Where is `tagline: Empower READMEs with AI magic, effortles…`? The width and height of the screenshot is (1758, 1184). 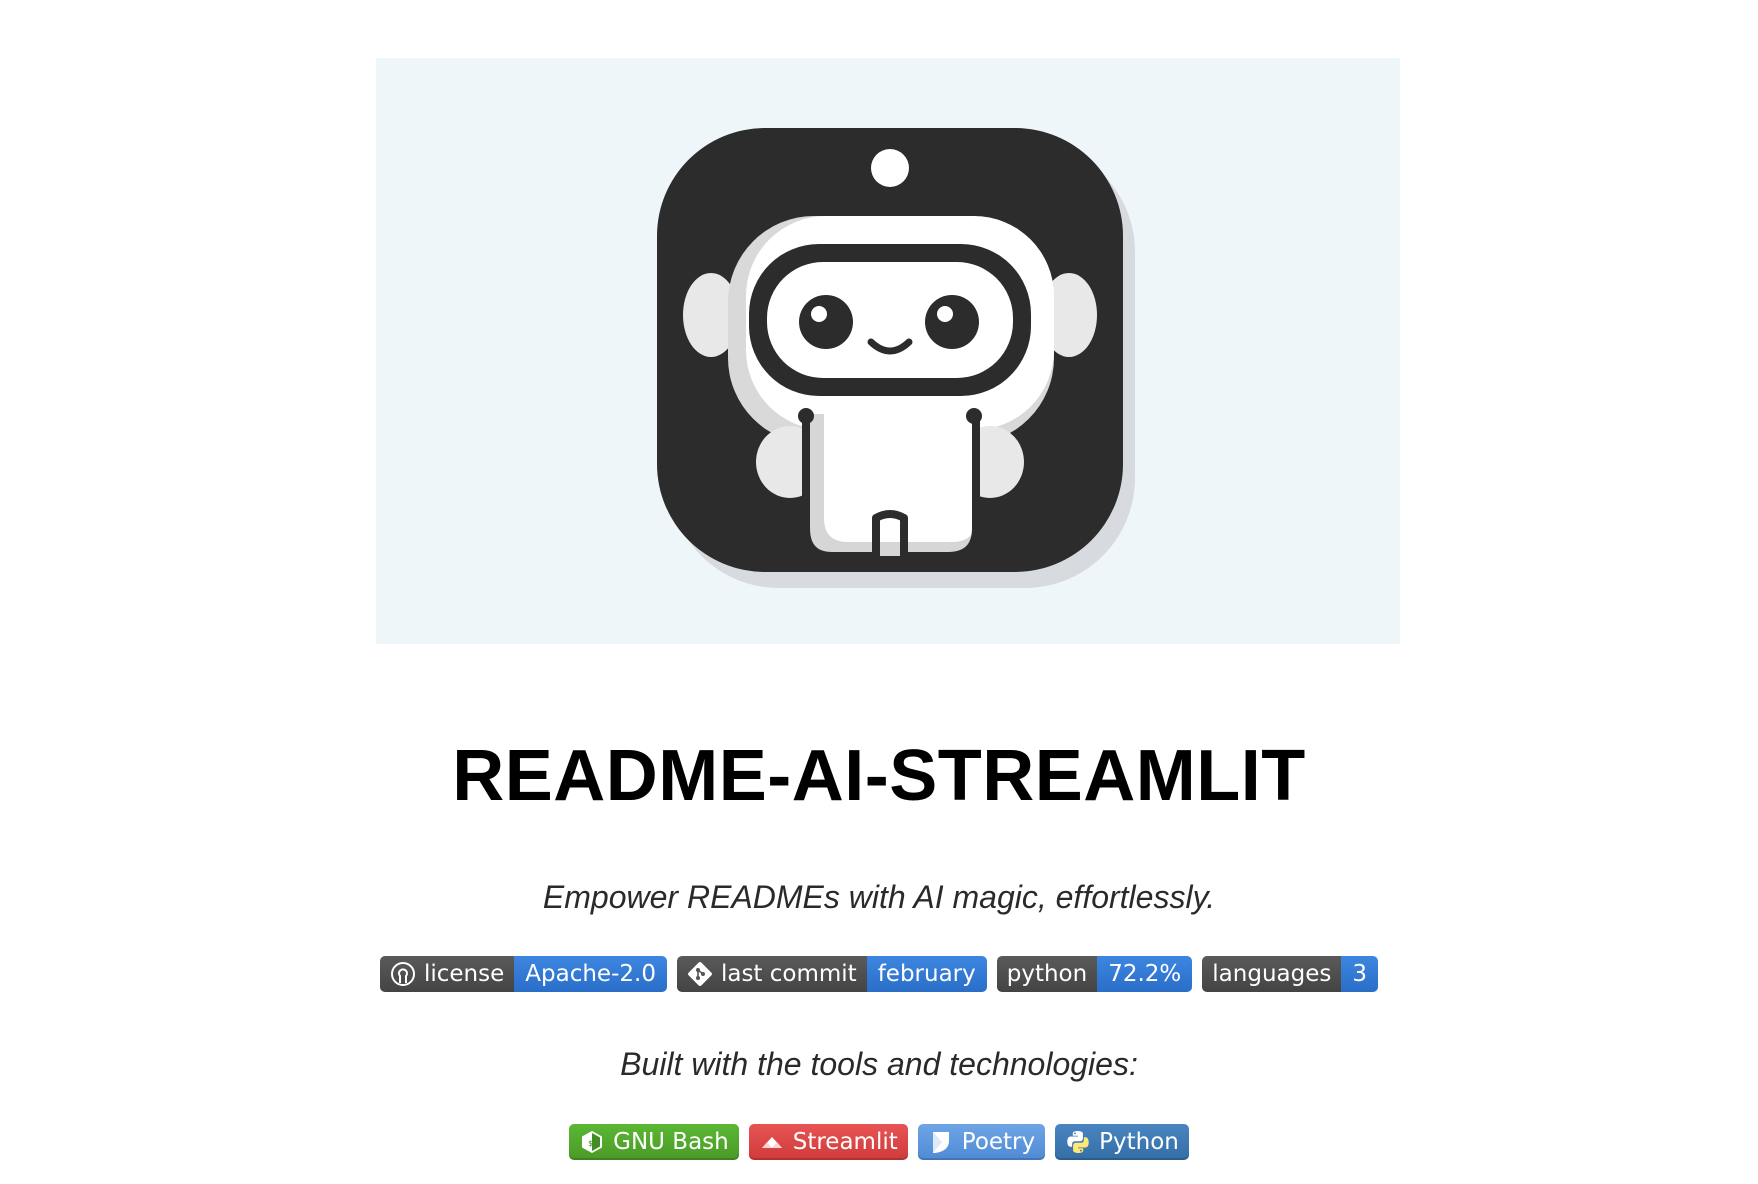
tagline: Empower READMEs with AI magic, effortles… is located at coordinates (879, 897).